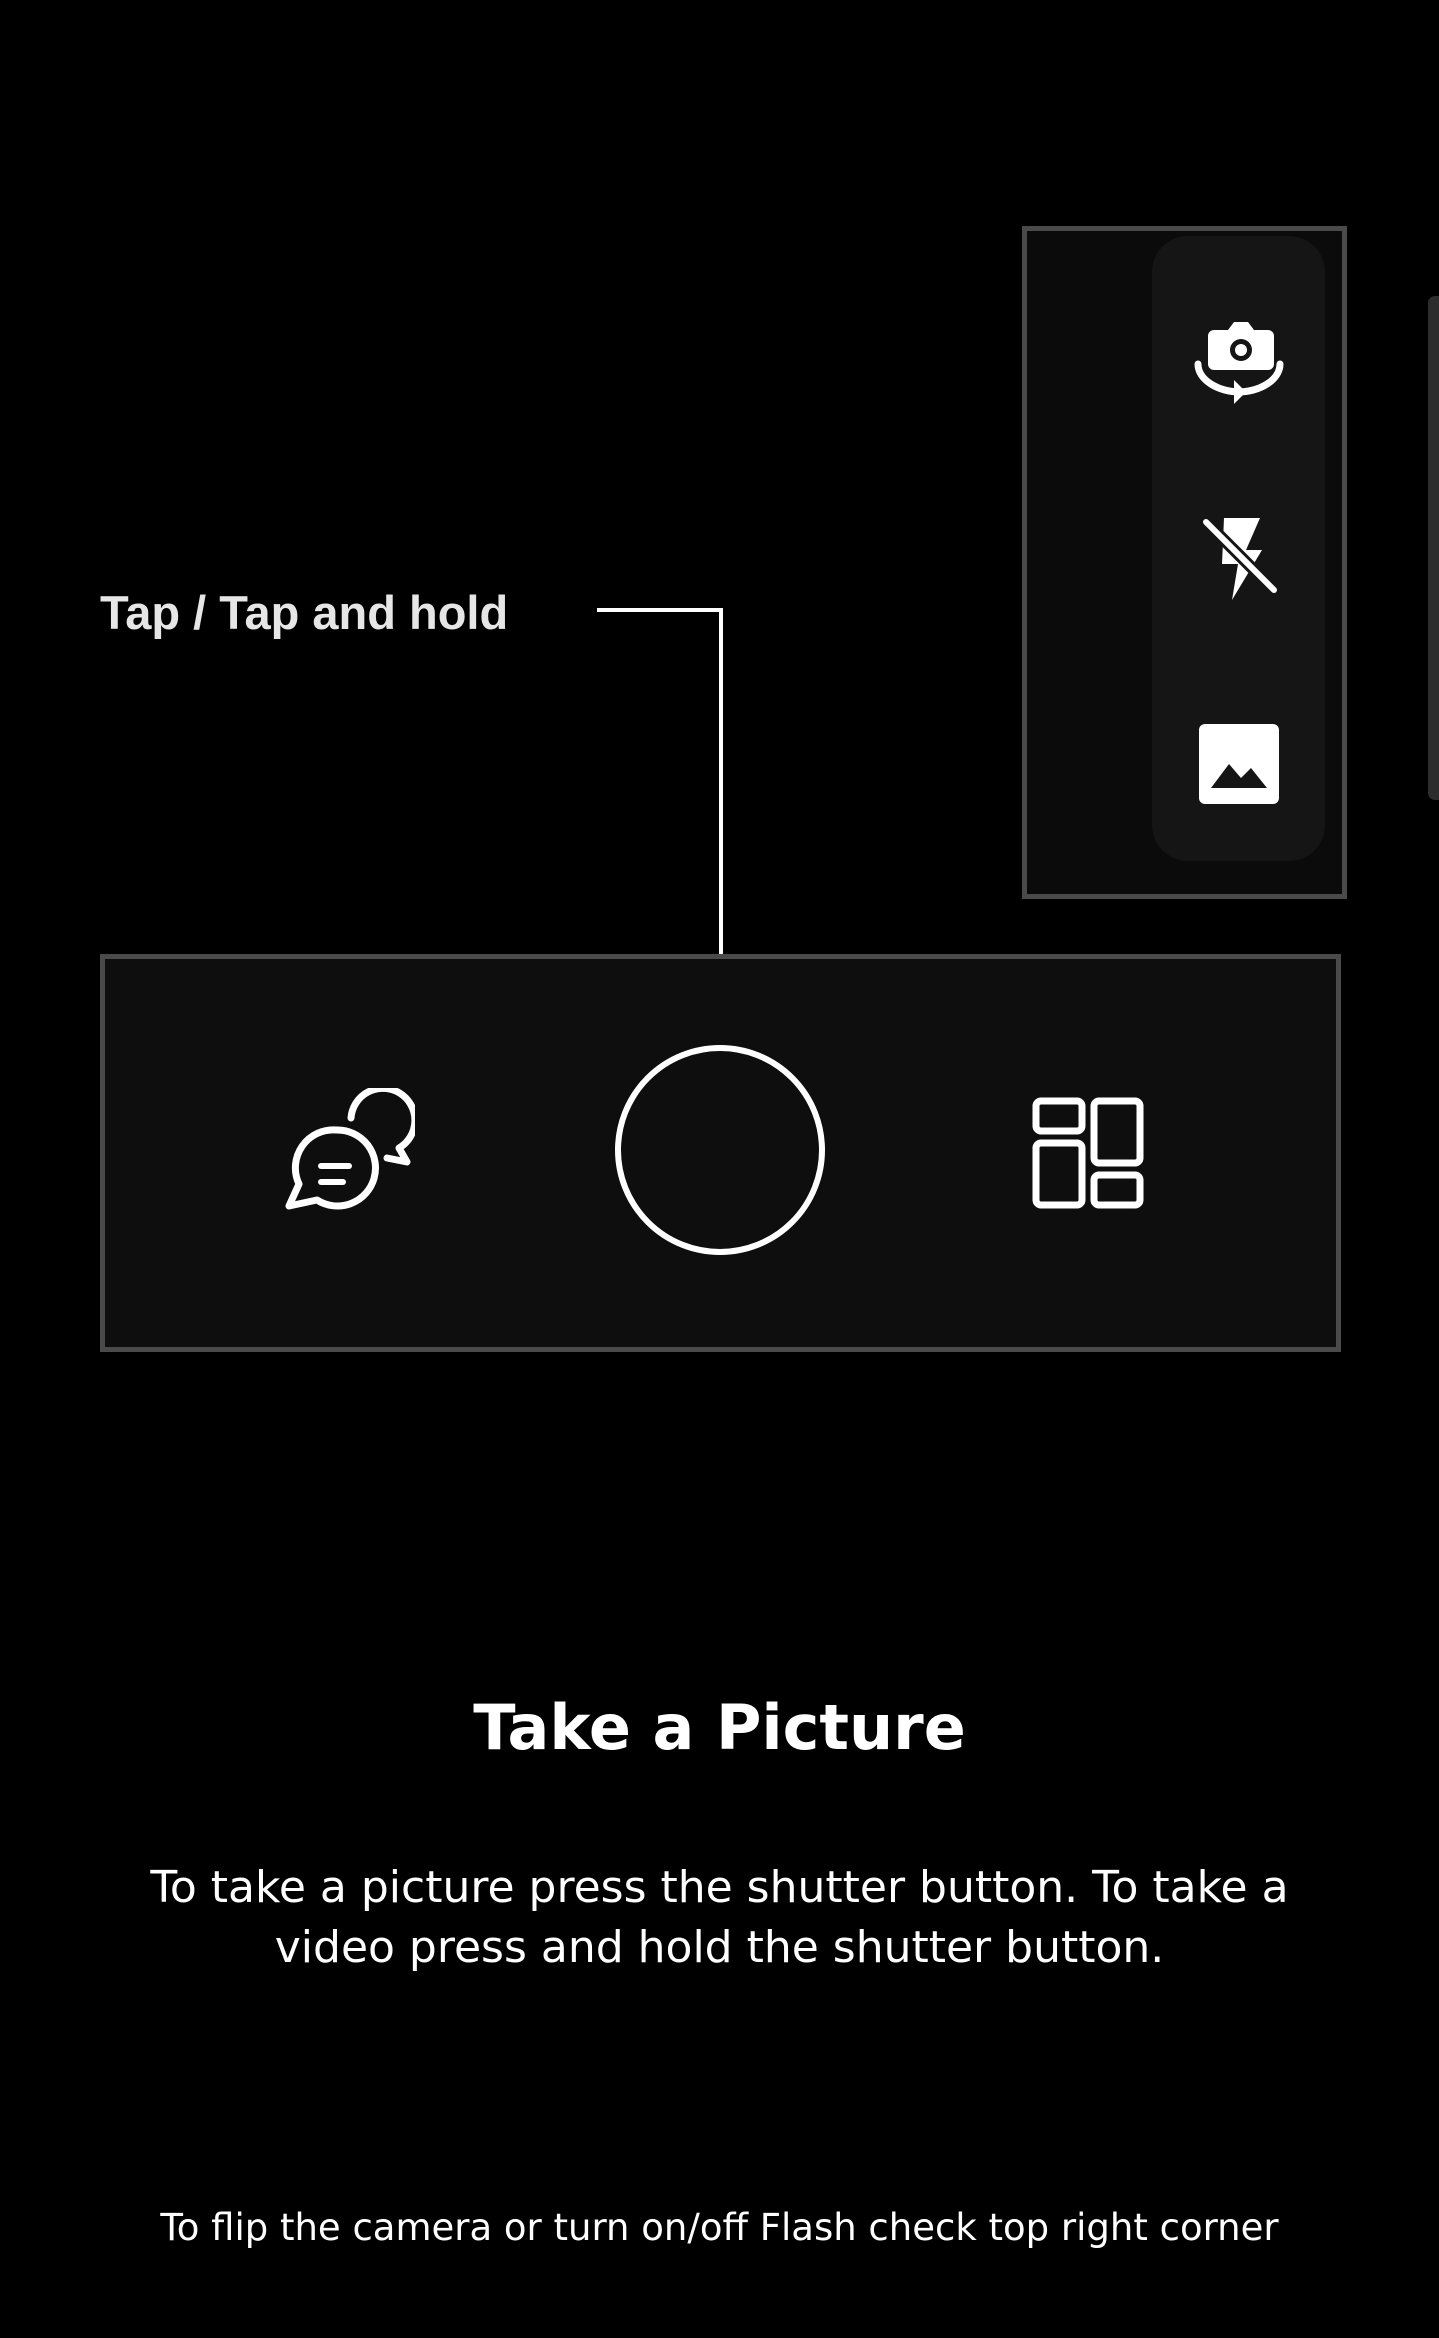 The image size is (1439, 2338). Describe the element at coordinates (1238, 363) in the screenshot. I see `camera-flip-icon` at that location.